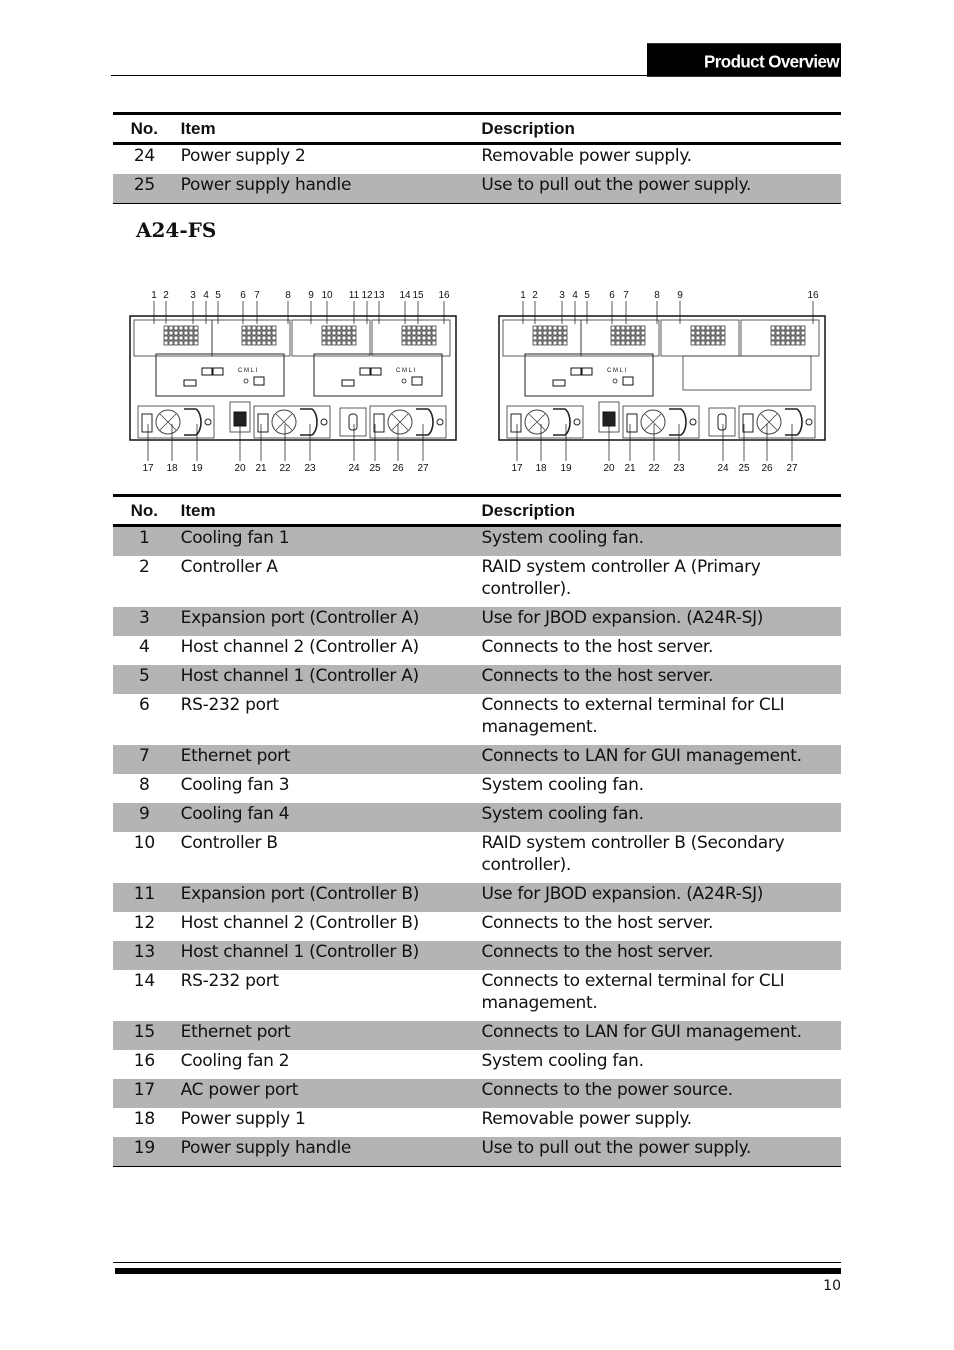 Image resolution: width=954 pixels, height=1350 pixels. Describe the element at coordinates (477, 1064) in the screenshot. I see `table-row: 16 Cooling fan 2 System cooling fan.` at that location.